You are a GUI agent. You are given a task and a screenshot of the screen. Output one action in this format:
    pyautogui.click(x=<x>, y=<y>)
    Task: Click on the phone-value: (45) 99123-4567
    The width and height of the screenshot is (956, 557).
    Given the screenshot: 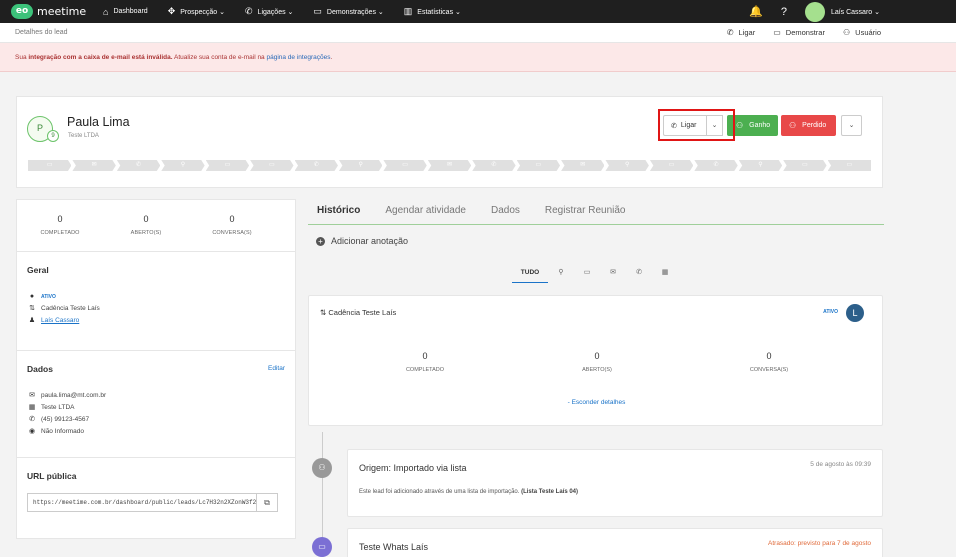 What is the action you would take?
    pyautogui.click(x=65, y=419)
    